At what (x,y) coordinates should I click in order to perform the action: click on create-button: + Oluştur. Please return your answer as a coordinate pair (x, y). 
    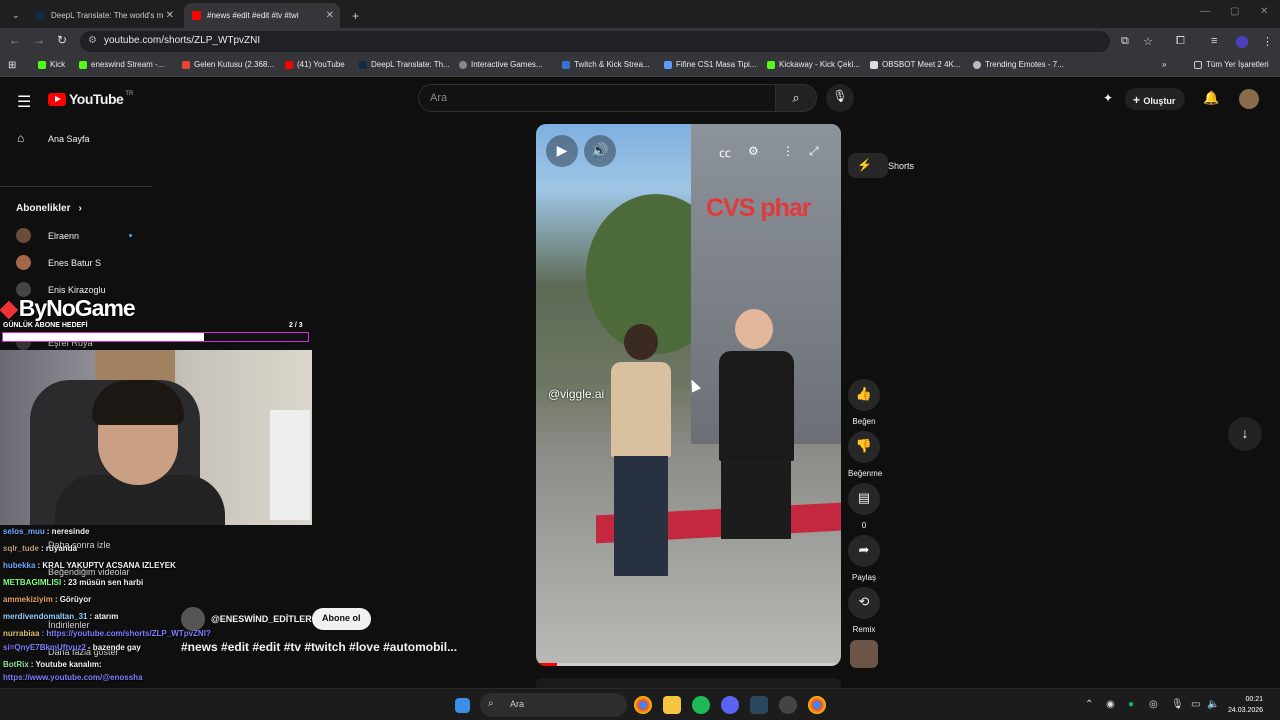
    Looking at the image, I should click on (1155, 99).